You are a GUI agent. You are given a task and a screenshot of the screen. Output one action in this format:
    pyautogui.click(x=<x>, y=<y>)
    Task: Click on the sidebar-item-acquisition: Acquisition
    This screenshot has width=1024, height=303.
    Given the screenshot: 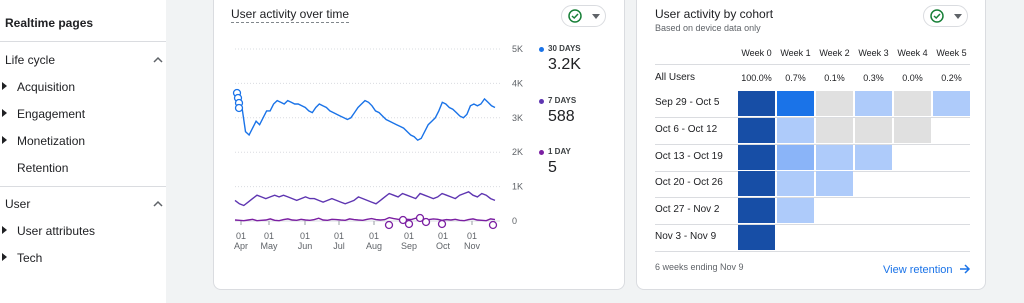 What is the action you would take?
    pyautogui.click(x=83, y=87)
    